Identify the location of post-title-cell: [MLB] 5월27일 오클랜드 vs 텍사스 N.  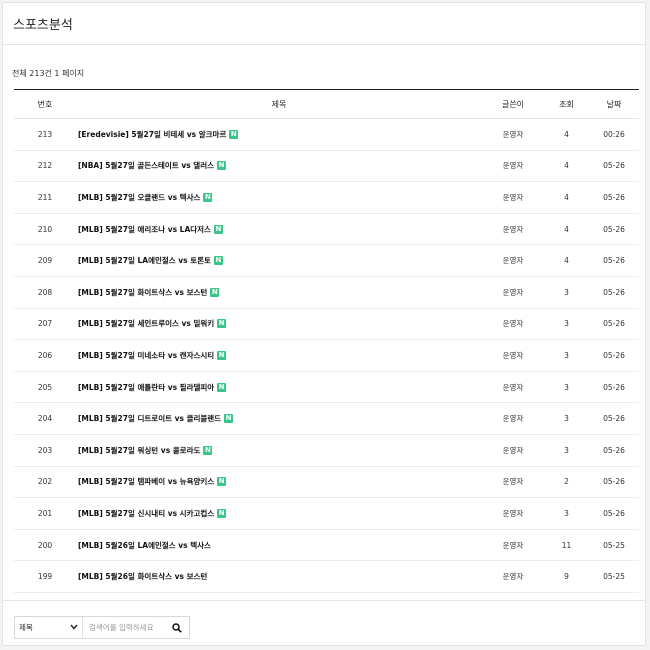
(279, 197).